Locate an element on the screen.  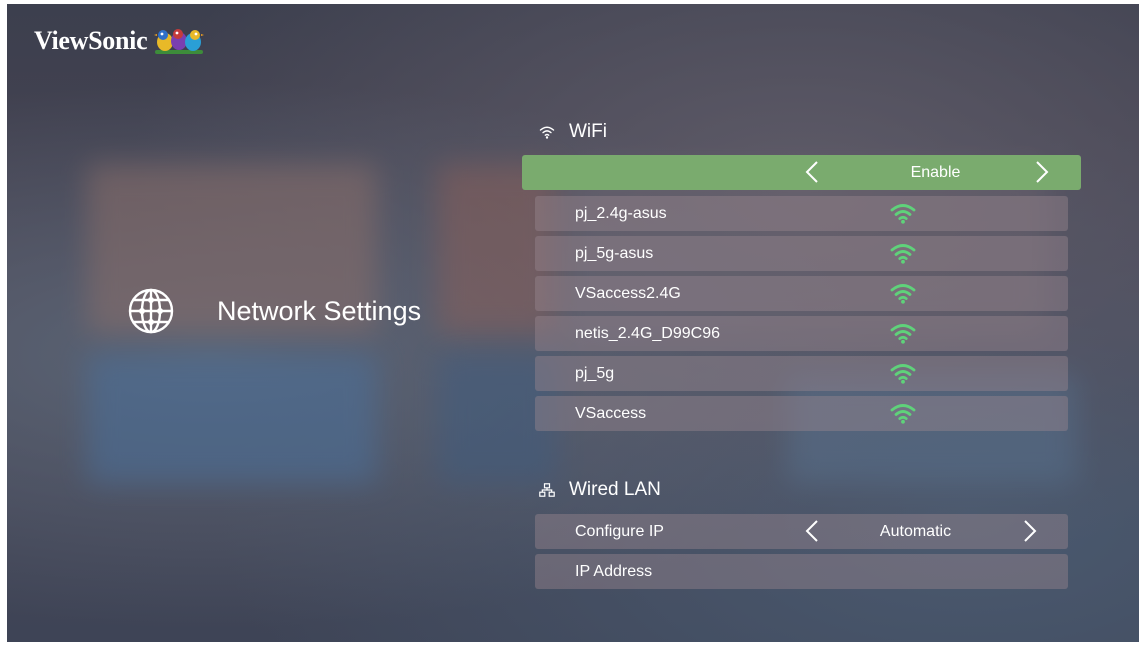
network-row: pj_5g is located at coordinates (801, 373).